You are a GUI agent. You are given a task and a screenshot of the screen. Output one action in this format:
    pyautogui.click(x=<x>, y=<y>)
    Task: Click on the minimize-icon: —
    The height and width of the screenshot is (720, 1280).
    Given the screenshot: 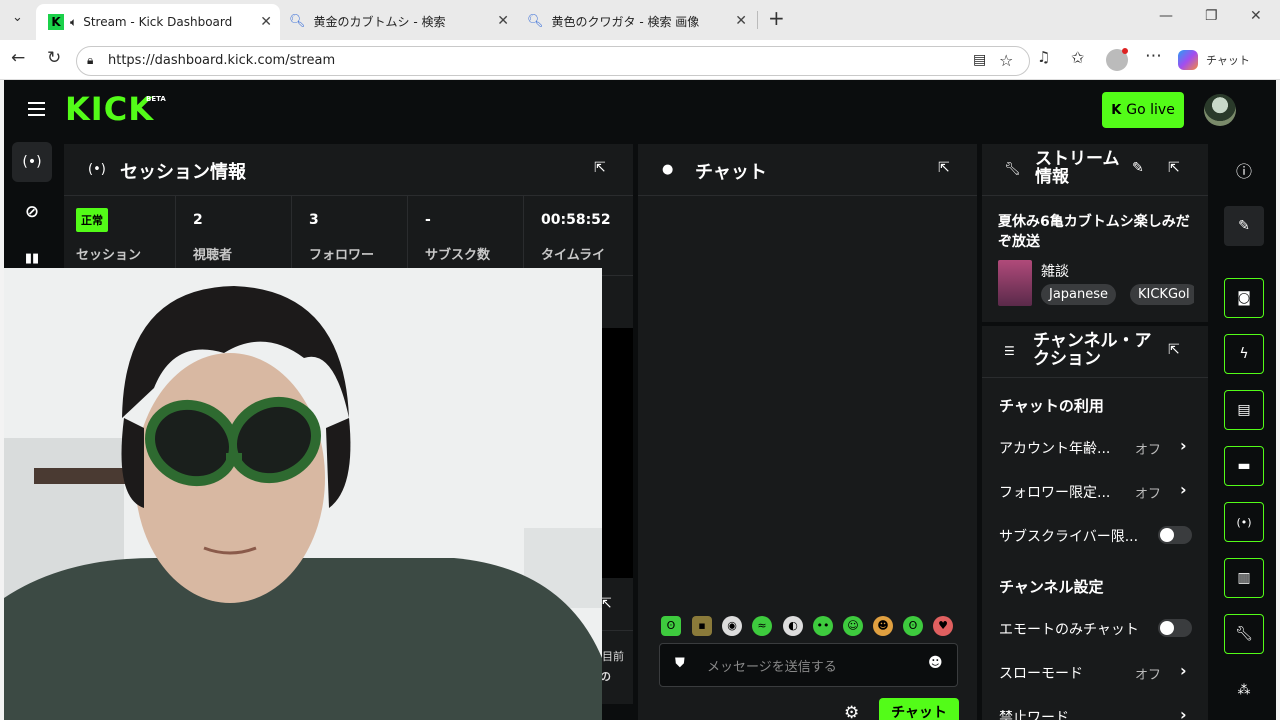 What is the action you would take?
    pyautogui.click(x=1166, y=16)
    